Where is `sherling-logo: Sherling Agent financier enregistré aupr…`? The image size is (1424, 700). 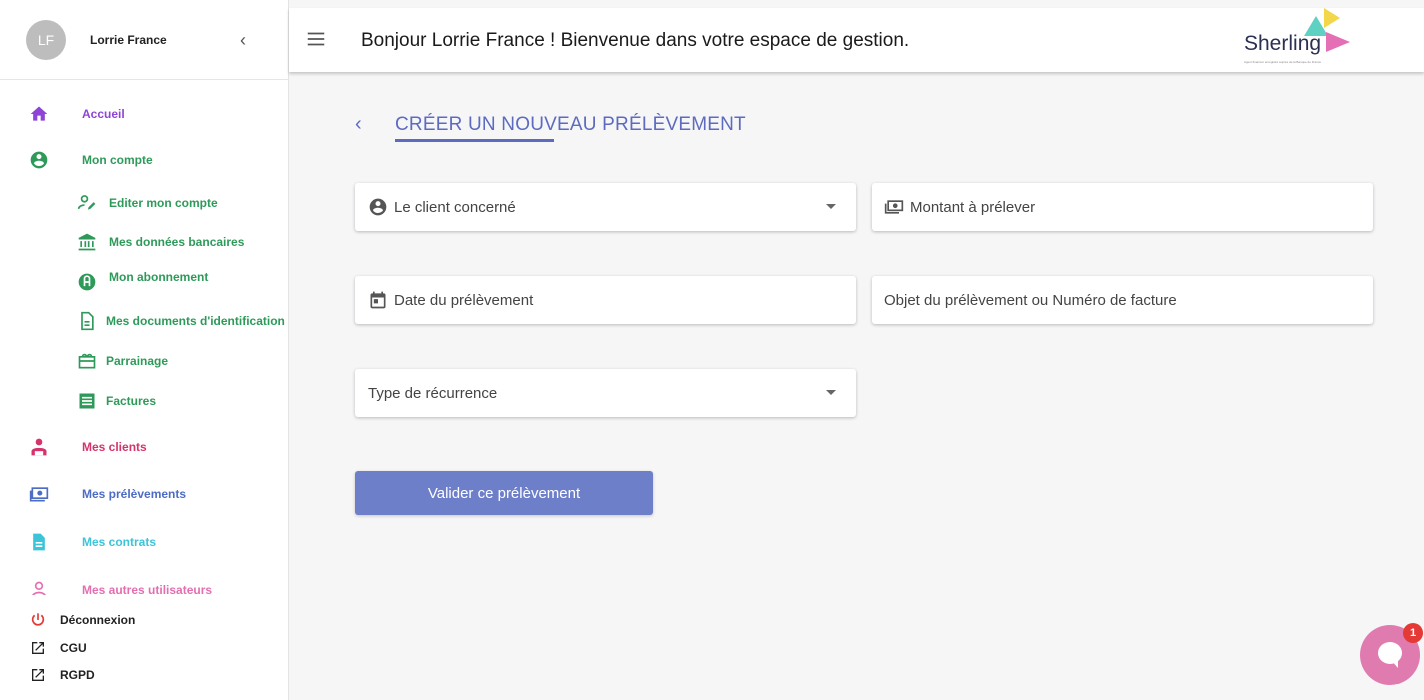 sherling-logo: Sherling Agent financier enregistré aupr… is located at coordinates (1299, 40).